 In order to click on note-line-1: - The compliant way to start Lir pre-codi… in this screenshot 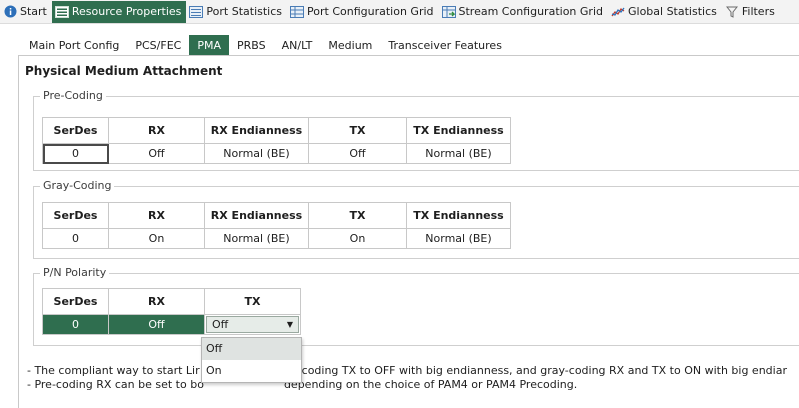, I will do `click(407, 370)`.